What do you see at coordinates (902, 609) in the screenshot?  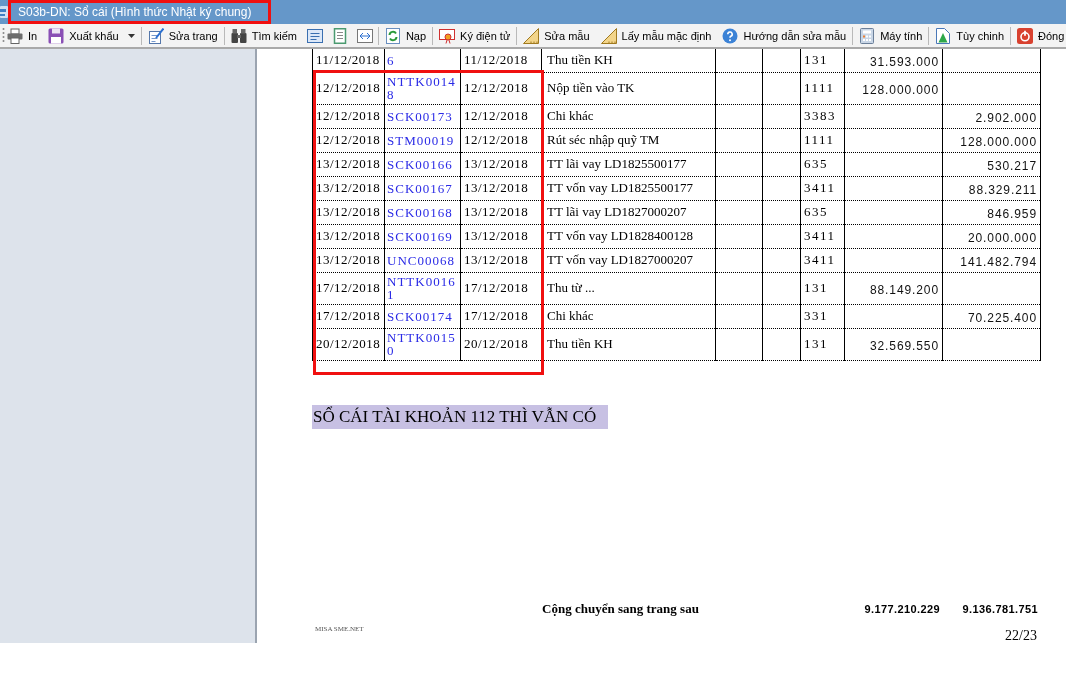 I see `debit-total: 9.177.210.229` at bounding box center [902, 609].